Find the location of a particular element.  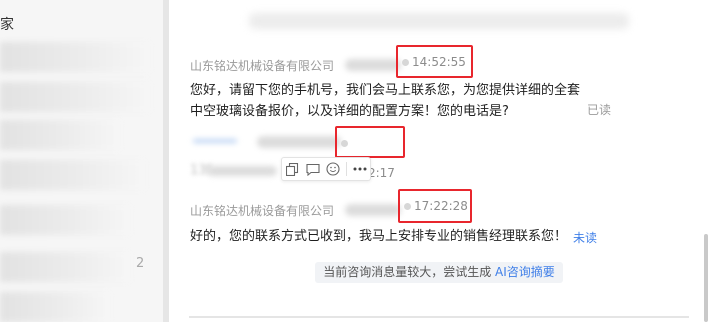

ai-summary-notice: 当前咨询消息量较大，尝试生成 AI咨询摘要 is located at coordinates (439, 272).